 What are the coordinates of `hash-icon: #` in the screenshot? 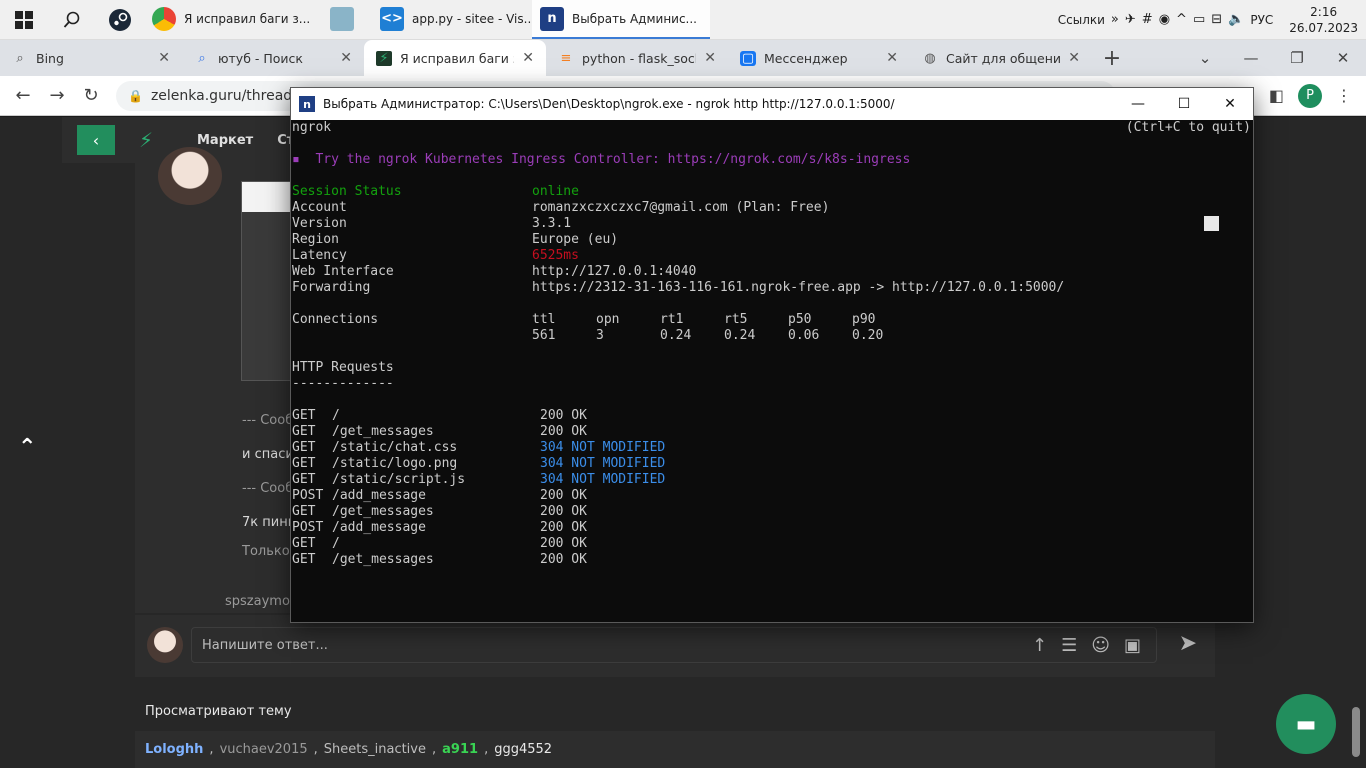 It's located at (1147, 19).